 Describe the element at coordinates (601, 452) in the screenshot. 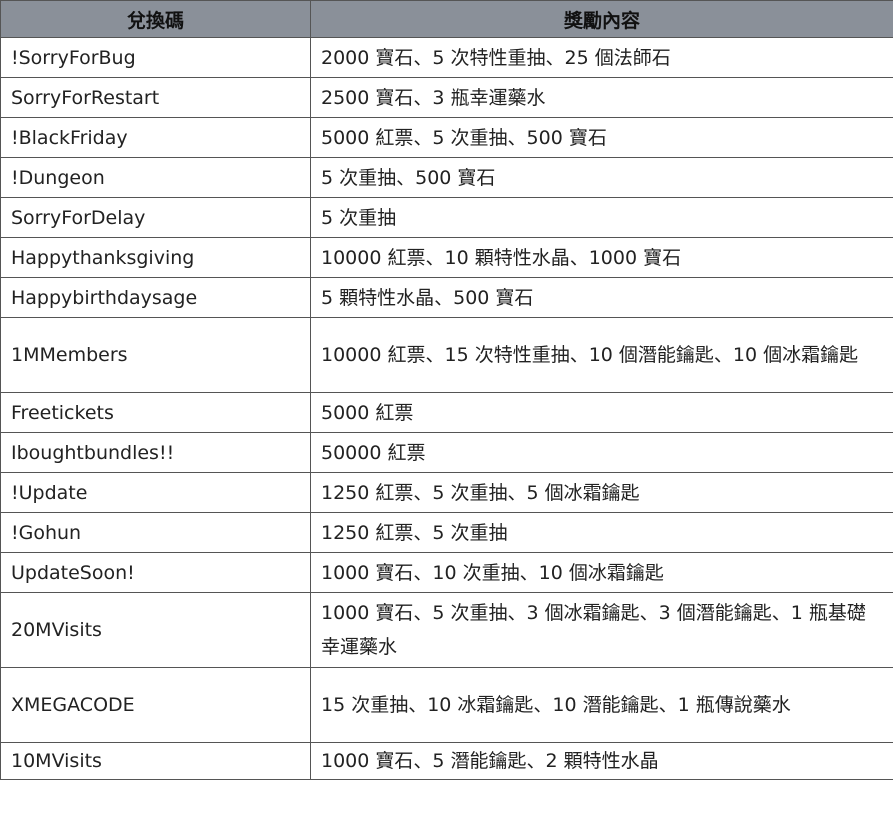

I see `reward-cell: 50000 紅票` at that location.